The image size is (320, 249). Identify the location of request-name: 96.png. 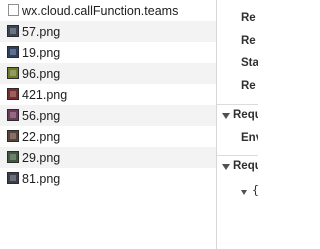
(41, 73).